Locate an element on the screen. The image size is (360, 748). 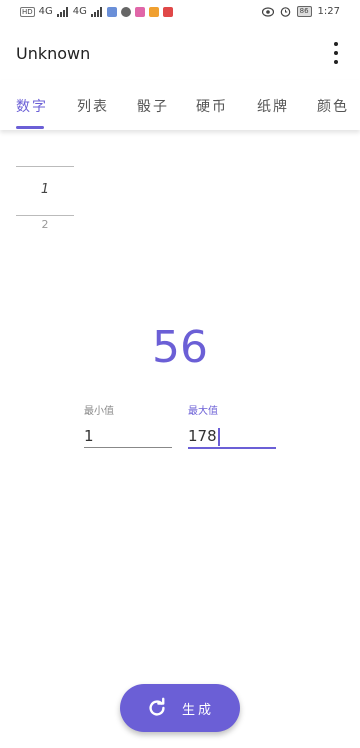
refresh-icon is located at coordinates (157, 706).